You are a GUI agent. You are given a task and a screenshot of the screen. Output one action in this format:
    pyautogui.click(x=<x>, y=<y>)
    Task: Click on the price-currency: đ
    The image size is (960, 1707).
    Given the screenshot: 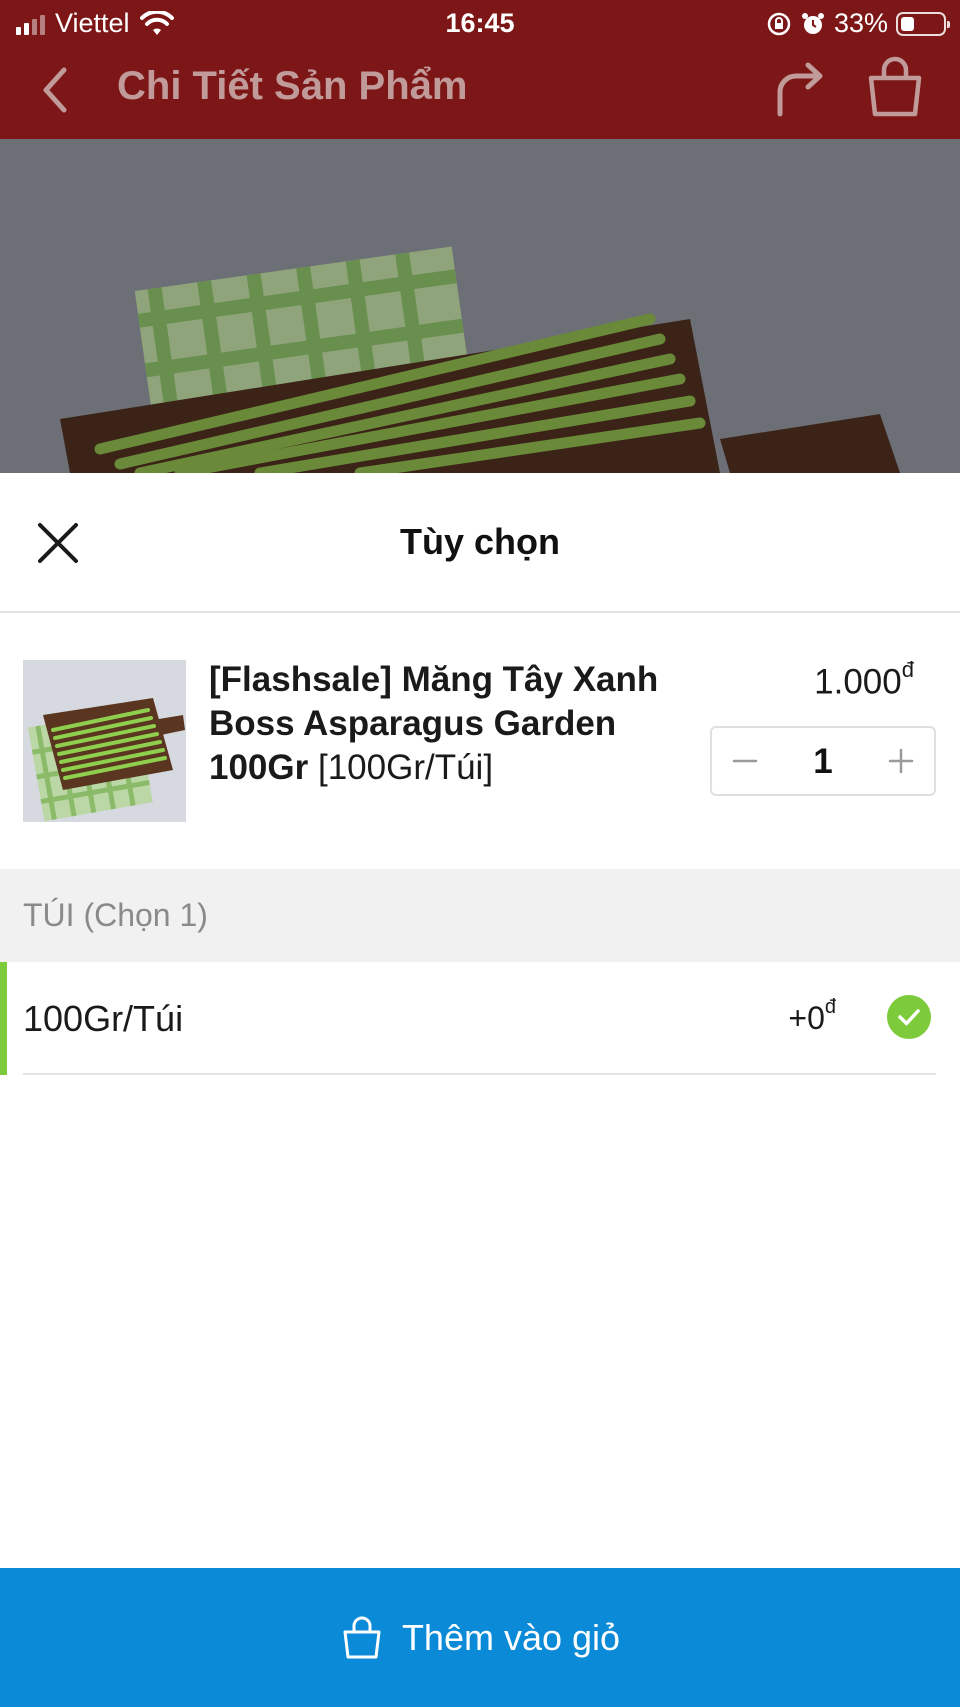 What is the action you would take?
    pyautogui.click(x=907, y=669)
    